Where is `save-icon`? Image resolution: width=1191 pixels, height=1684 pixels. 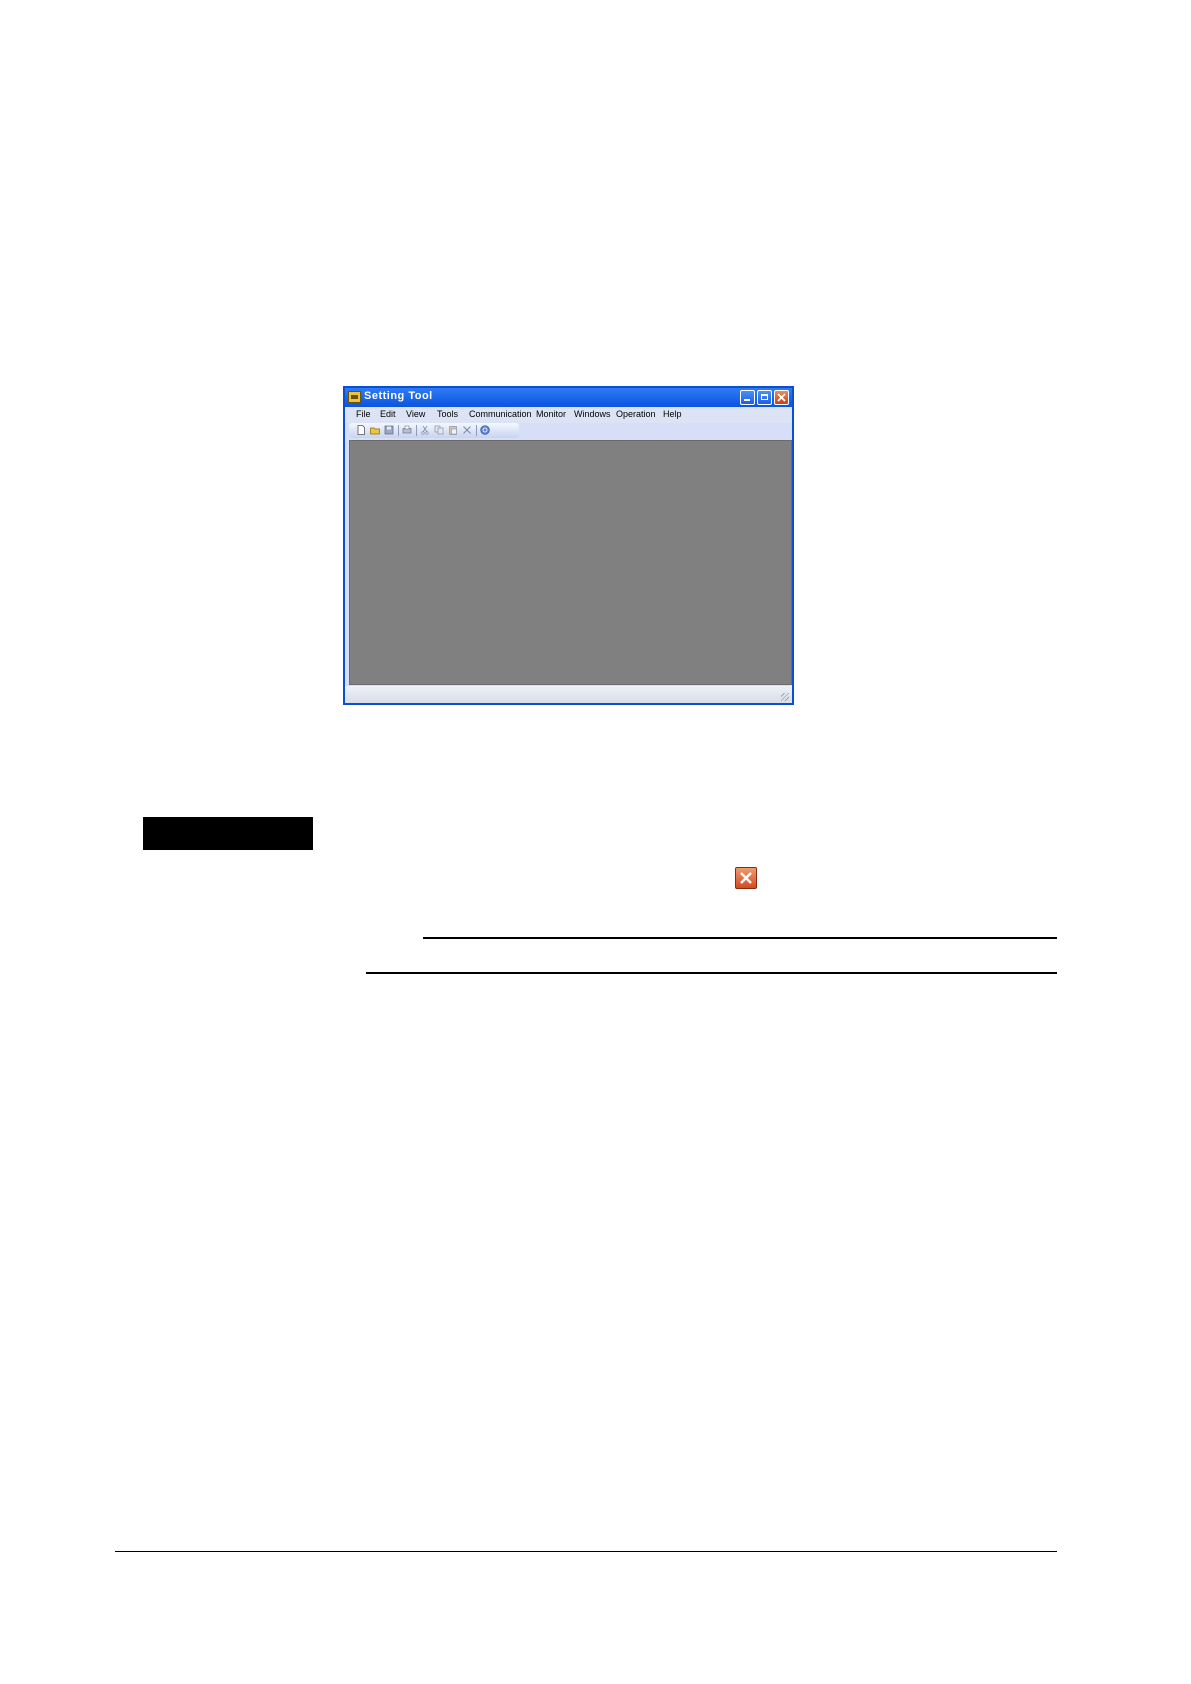 save-icon is located at coordinates (389, 430).